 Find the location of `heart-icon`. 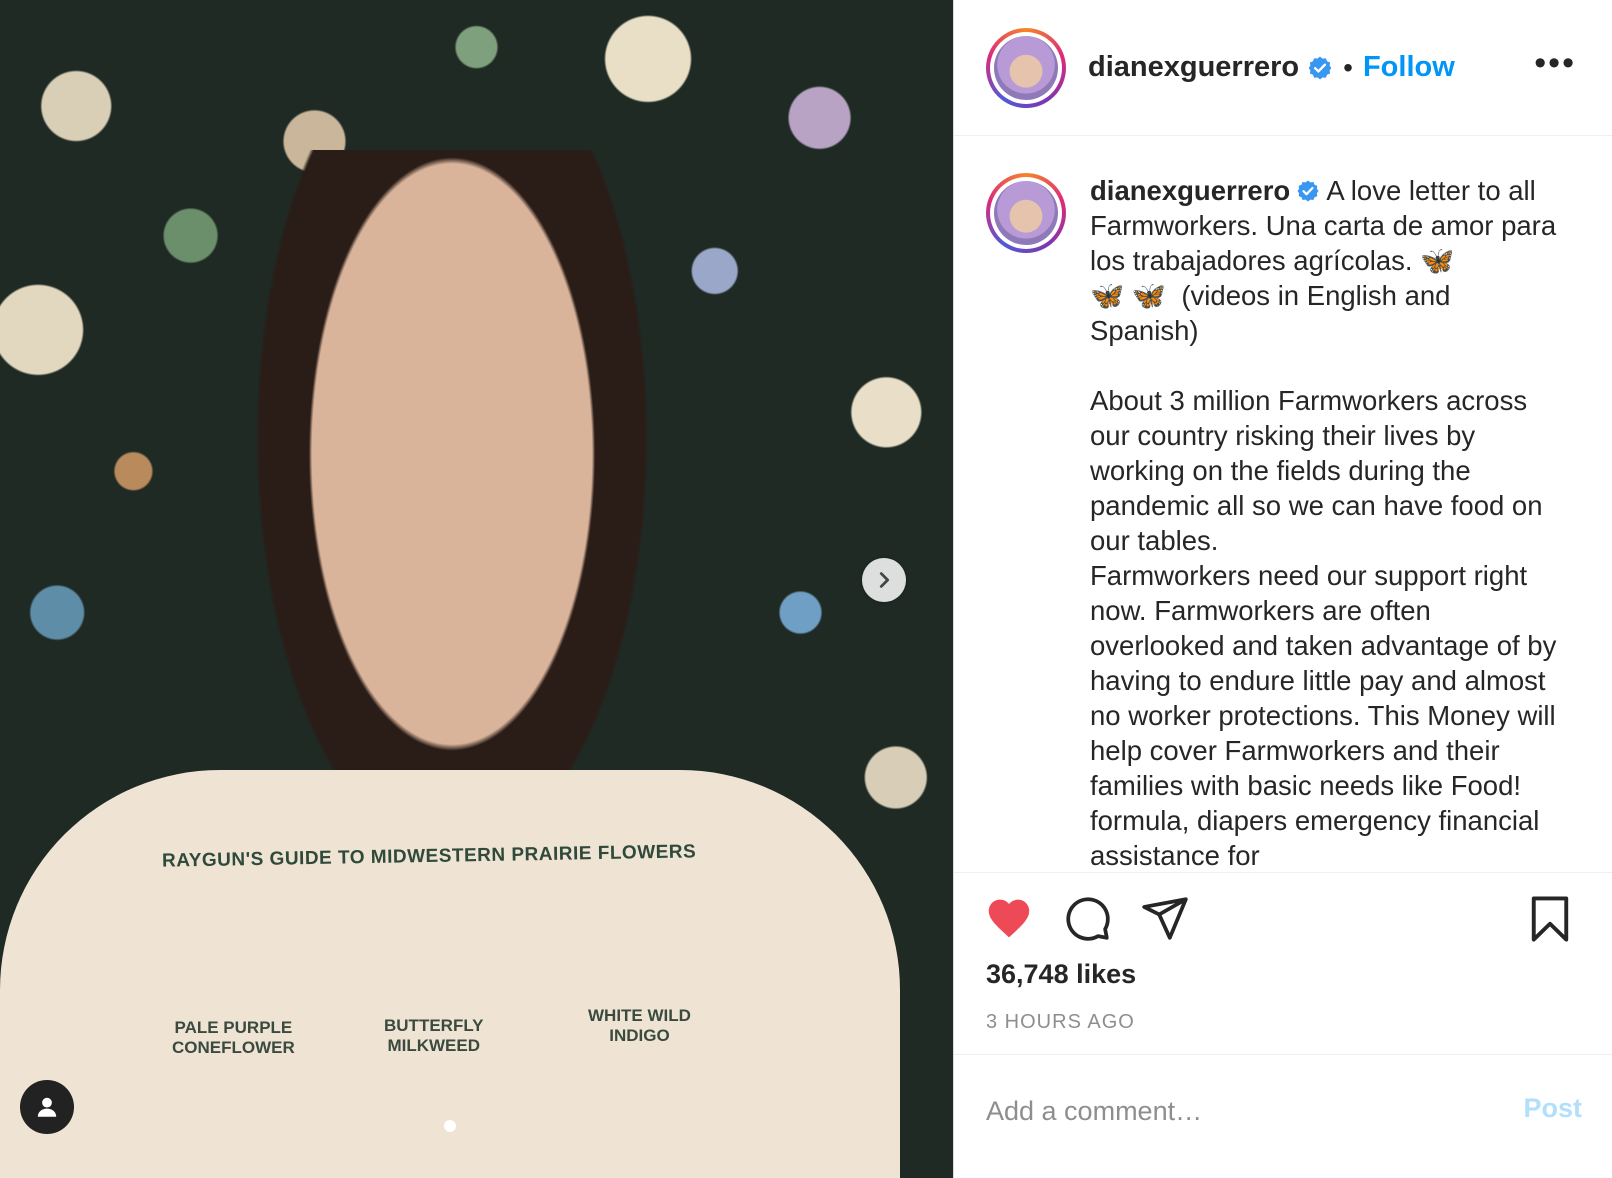

heart-icon is located at coordinates (1009, 918).